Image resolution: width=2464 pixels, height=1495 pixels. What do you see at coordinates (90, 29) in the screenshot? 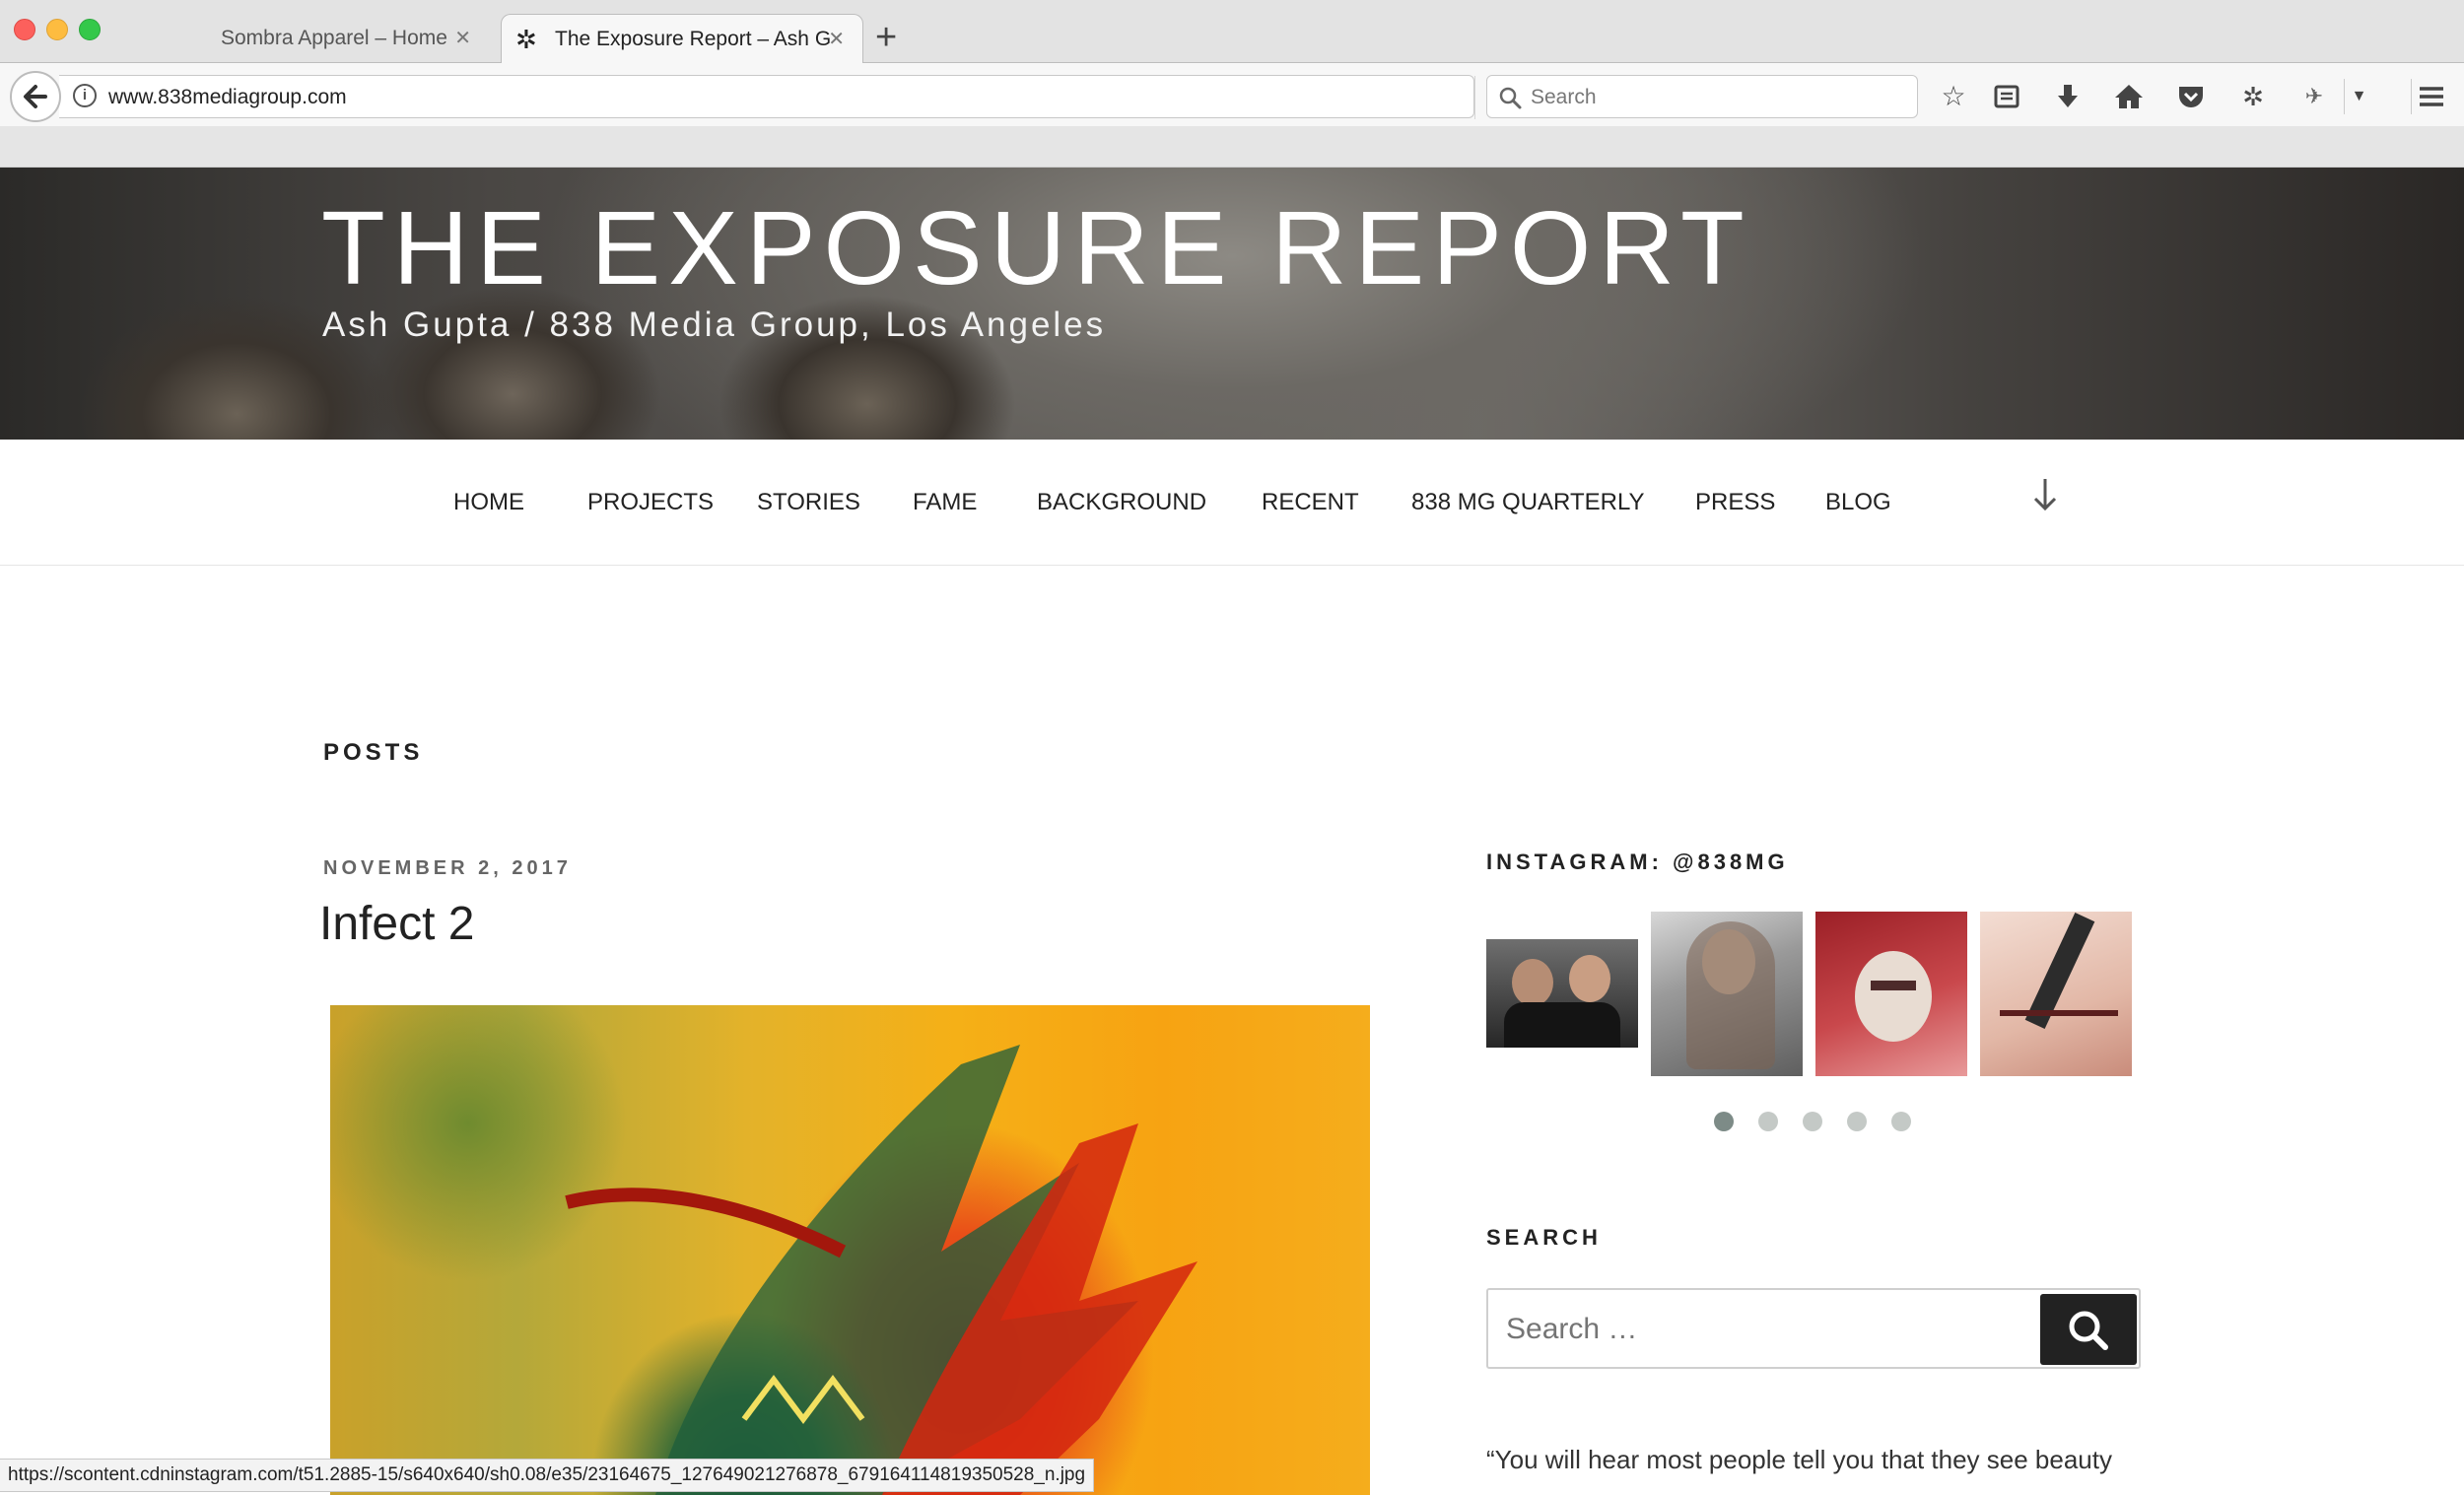
I see `maximize-window-button` at bounding box center [90, 29].